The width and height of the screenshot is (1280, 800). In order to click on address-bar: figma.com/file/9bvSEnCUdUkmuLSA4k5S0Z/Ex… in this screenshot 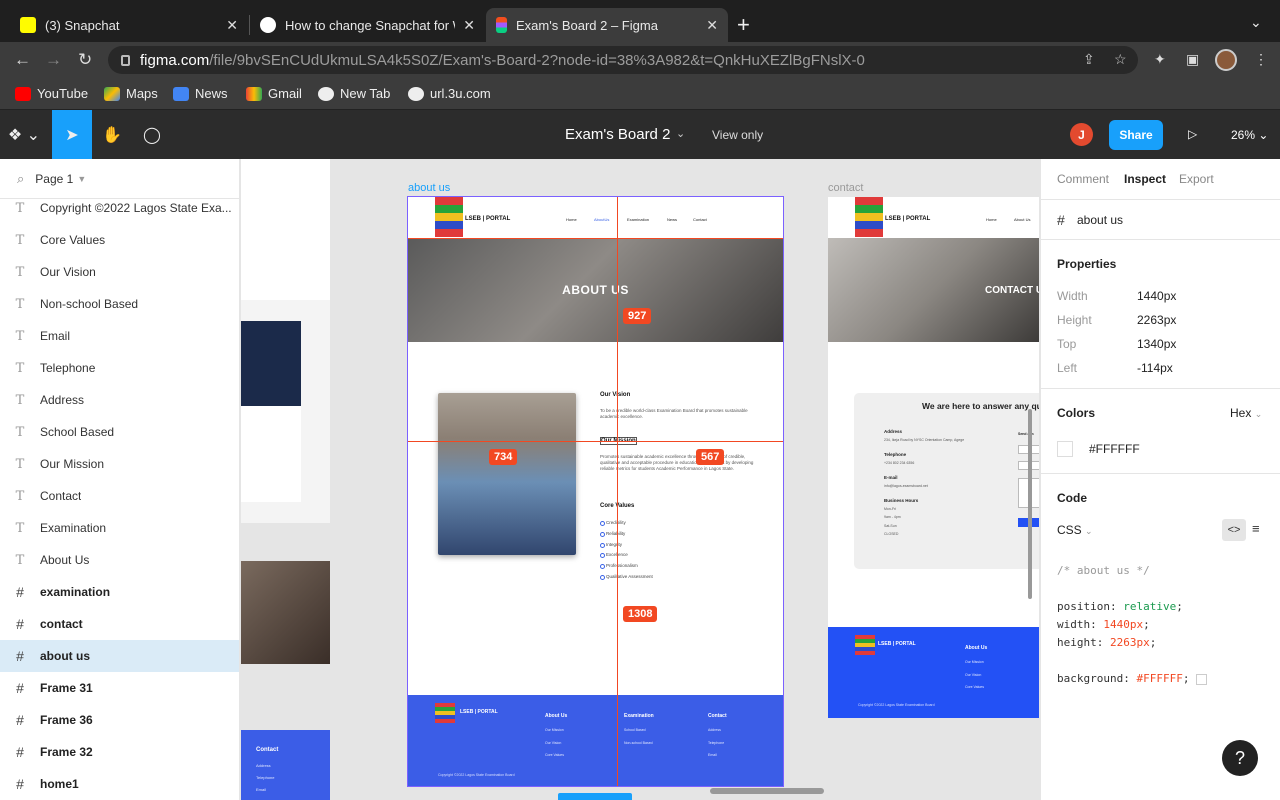, I will do `click(623, 60)`.